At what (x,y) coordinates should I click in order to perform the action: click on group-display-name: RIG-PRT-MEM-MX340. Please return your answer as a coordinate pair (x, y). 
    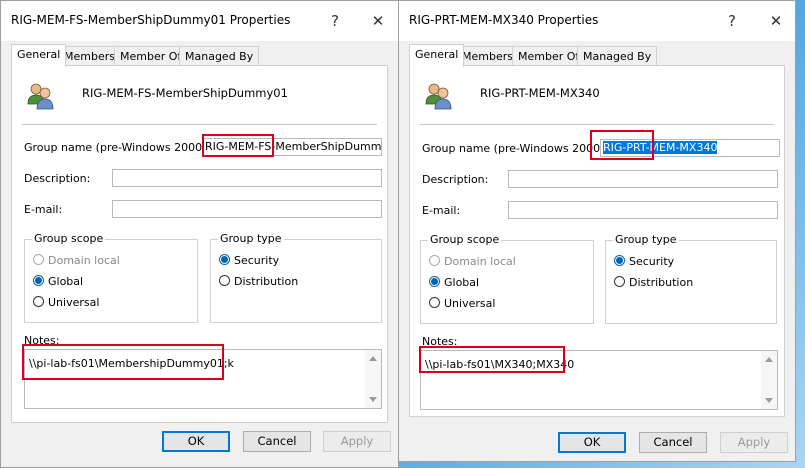
    Looking at the image, I should click on (540, 93).